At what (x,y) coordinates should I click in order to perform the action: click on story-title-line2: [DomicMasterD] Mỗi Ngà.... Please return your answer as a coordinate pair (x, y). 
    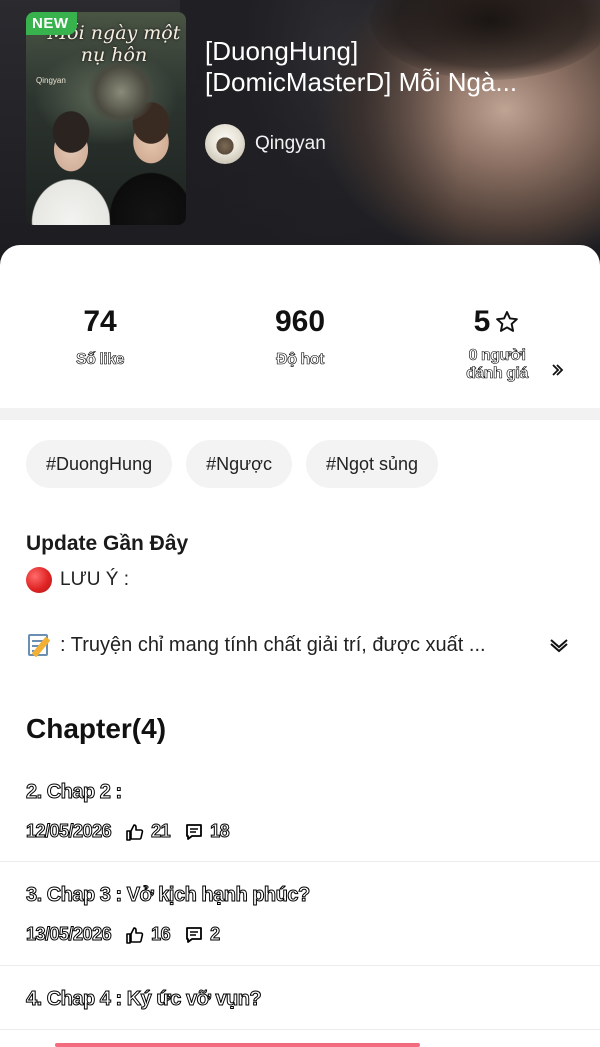
    Looking at the image, I should click on (361, 82).